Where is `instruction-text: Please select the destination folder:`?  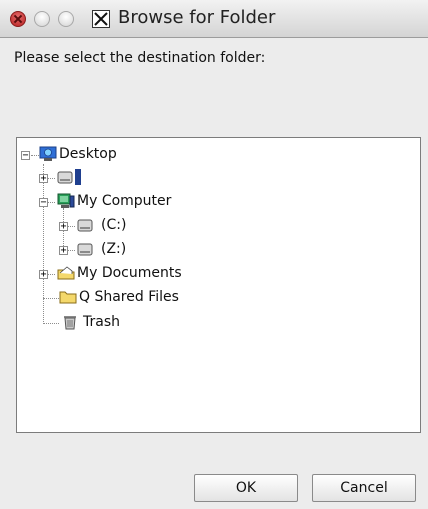 instruction-text: Please select the destination folder: is located at coordinates (140, 58).